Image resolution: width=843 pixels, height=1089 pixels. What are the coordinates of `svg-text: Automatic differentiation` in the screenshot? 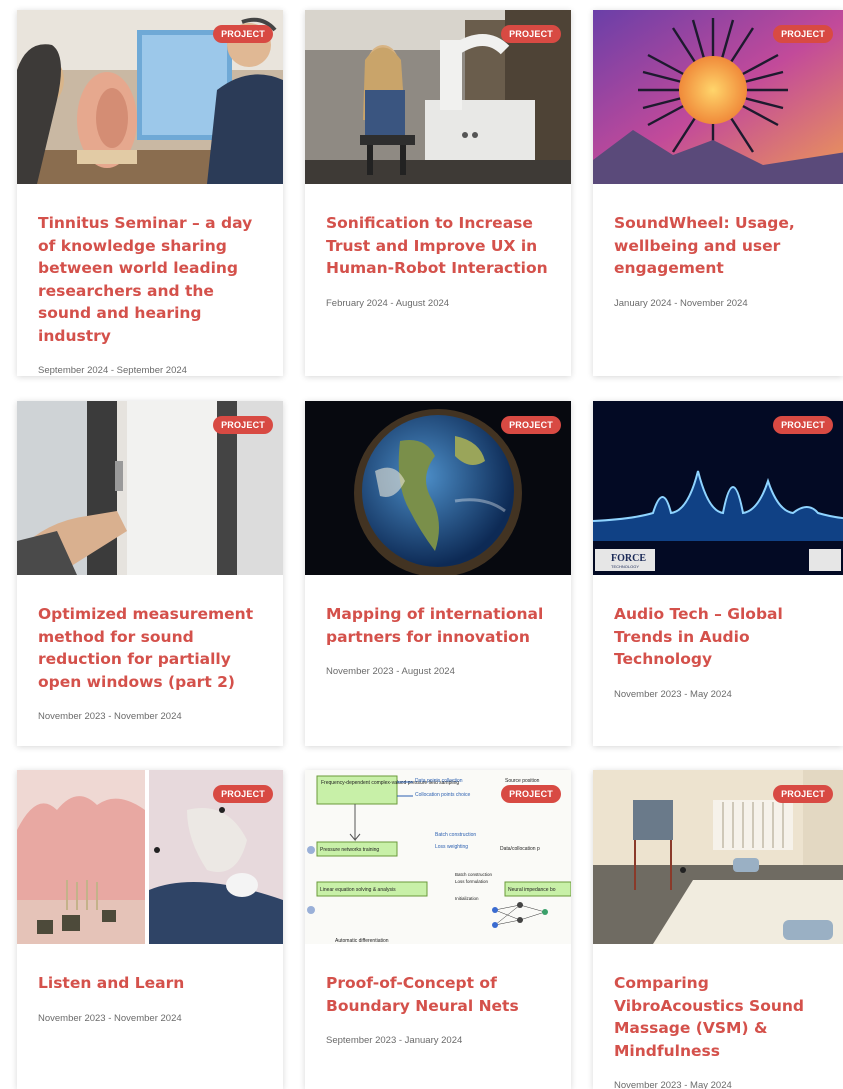 It's located at (362, 941).